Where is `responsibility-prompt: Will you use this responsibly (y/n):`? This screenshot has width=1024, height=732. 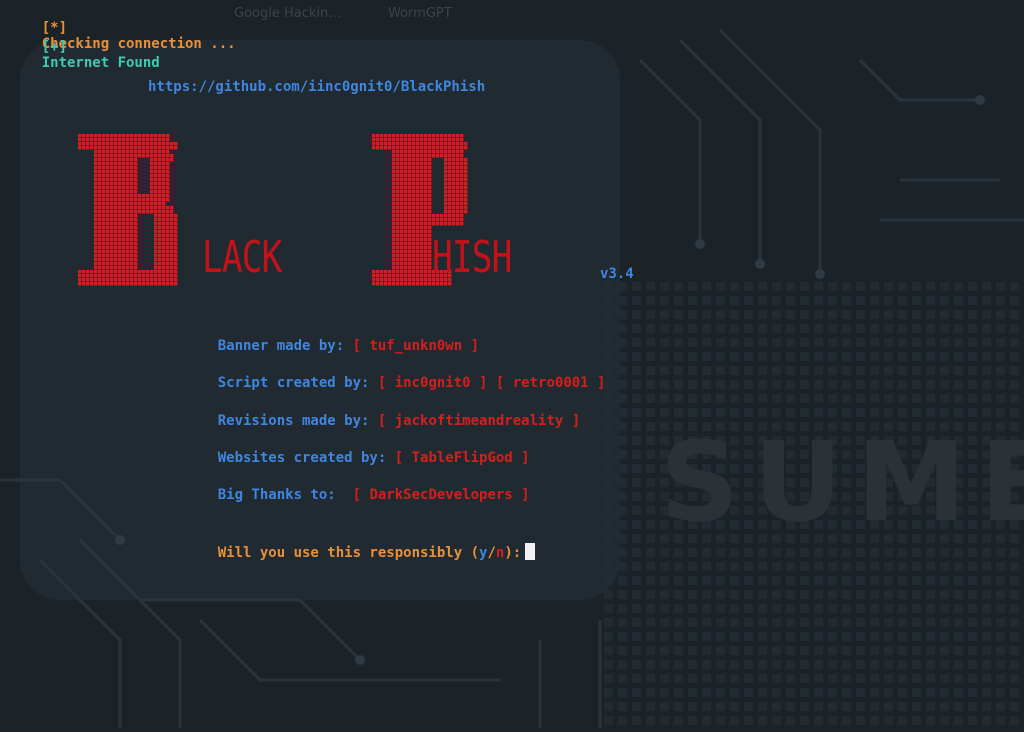 responsibility-prompt: Will you use this responsibly (y/n): is located at coordinates (360, 552).